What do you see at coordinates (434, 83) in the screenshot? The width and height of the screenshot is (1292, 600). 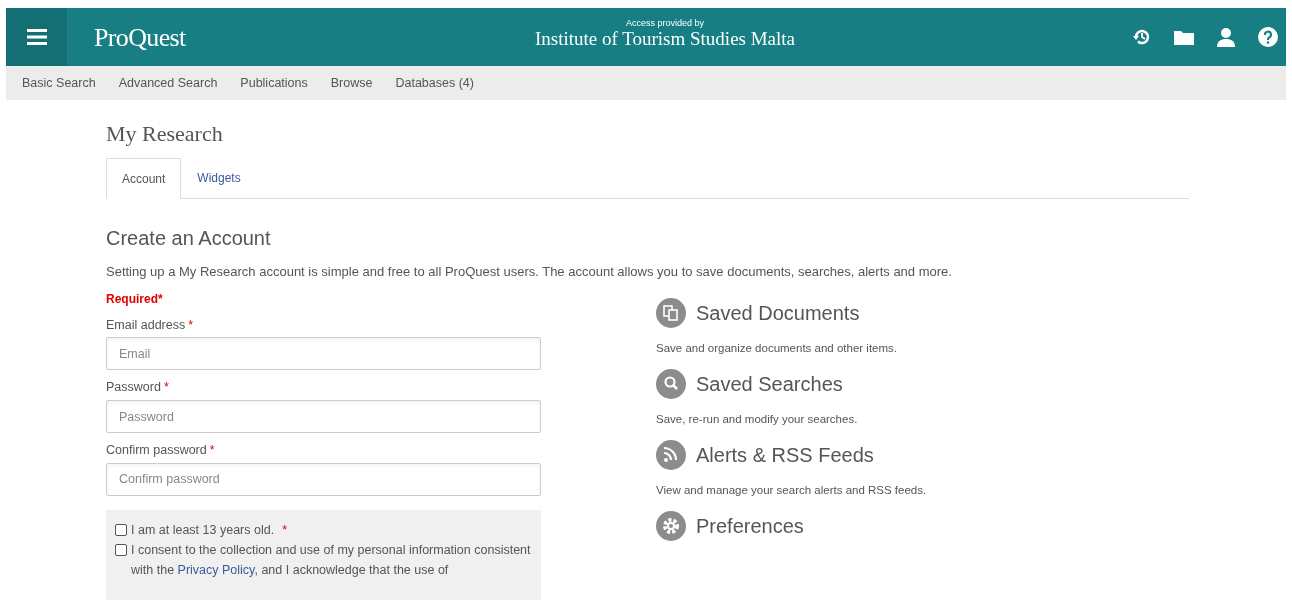 I see `nav-link: Databases (4)` at bounding box center [434, 83].